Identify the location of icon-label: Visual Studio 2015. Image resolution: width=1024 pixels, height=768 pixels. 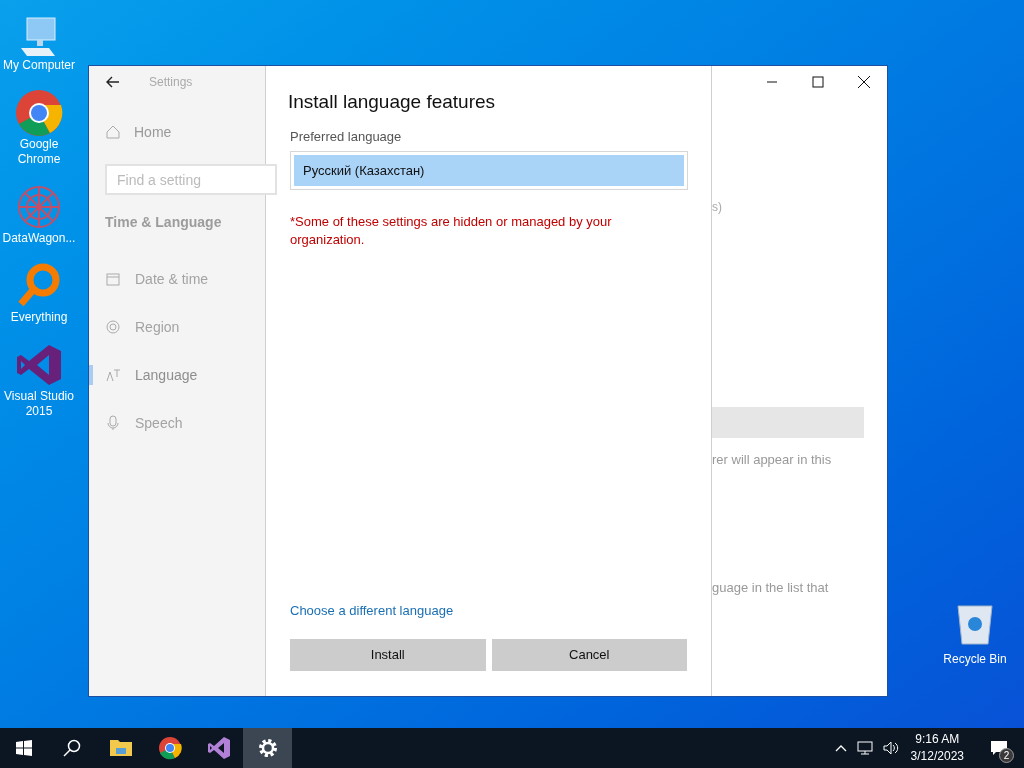
(39, 404).